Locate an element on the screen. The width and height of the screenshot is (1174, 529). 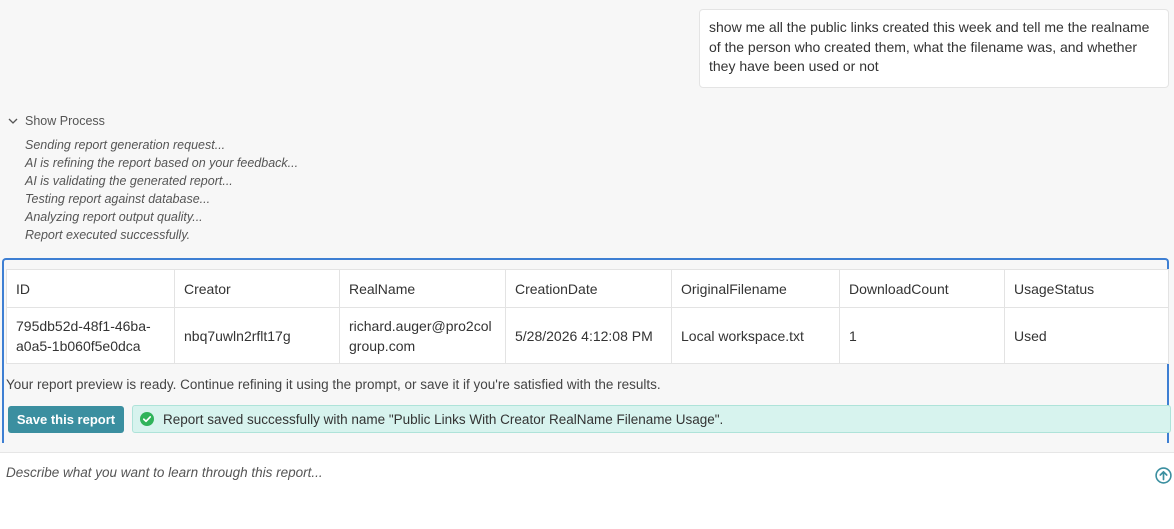
chevron-down-icon is located at coordinates (13, 121).